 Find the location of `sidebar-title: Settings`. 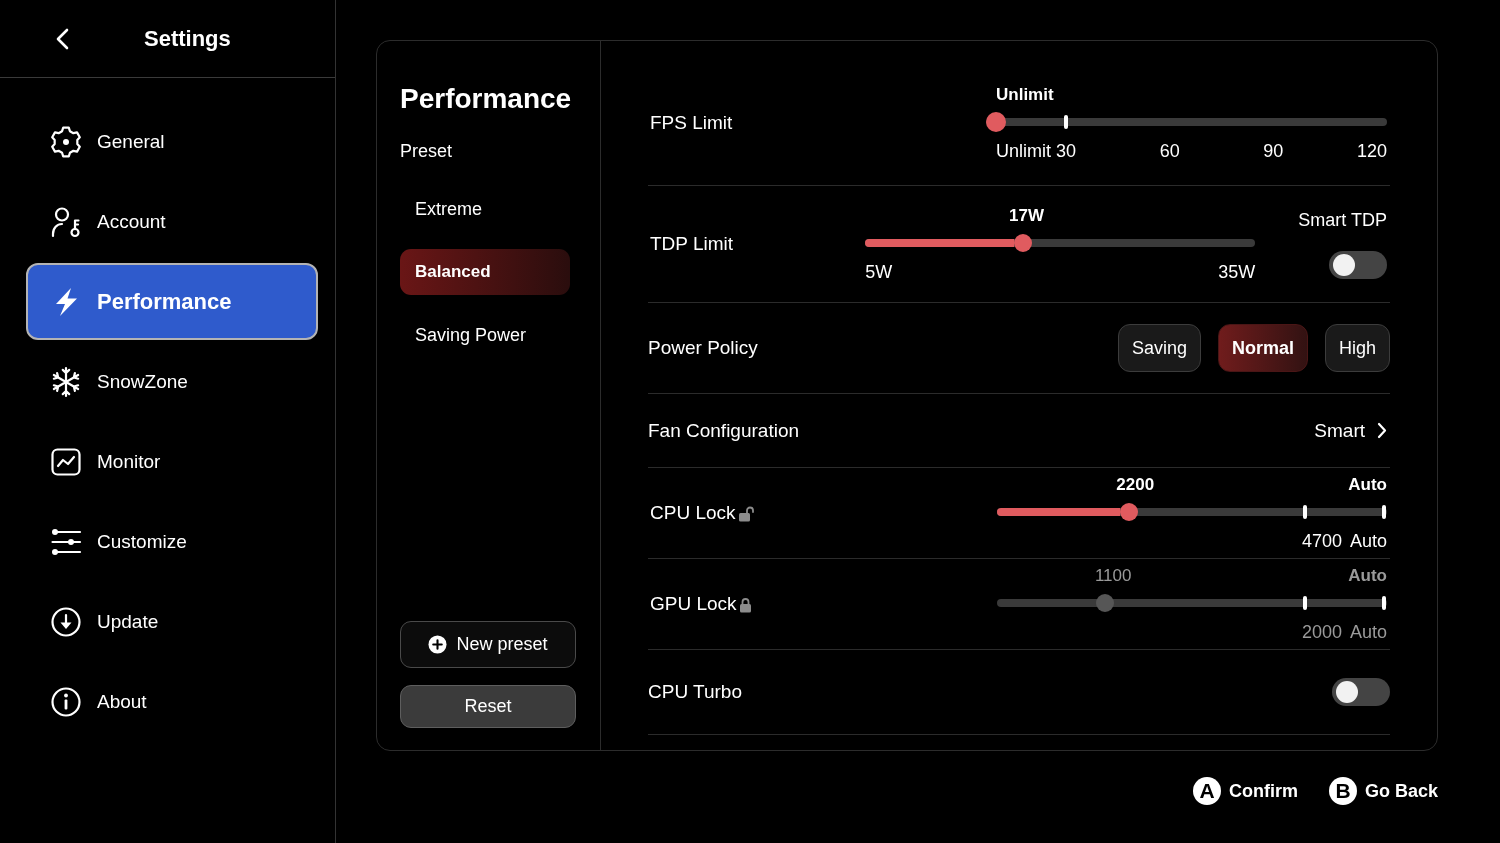

sidebar-title: Settings is located at coordinates (187, 38).